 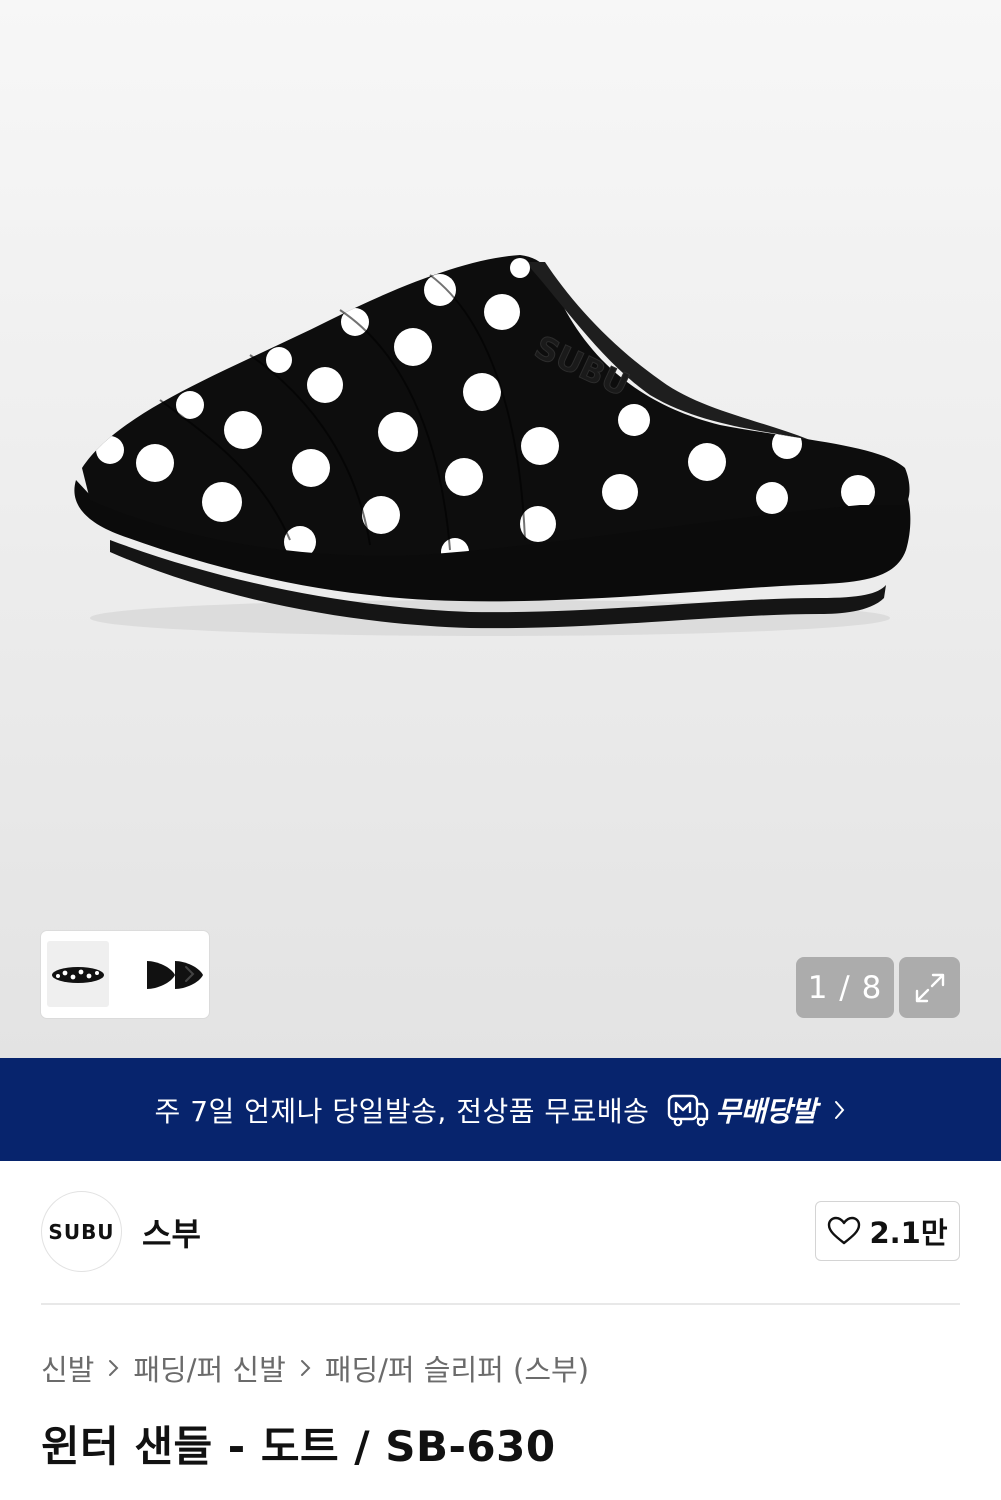 I want to click on like-button: 2.1만, so click(x=887, y=1231).